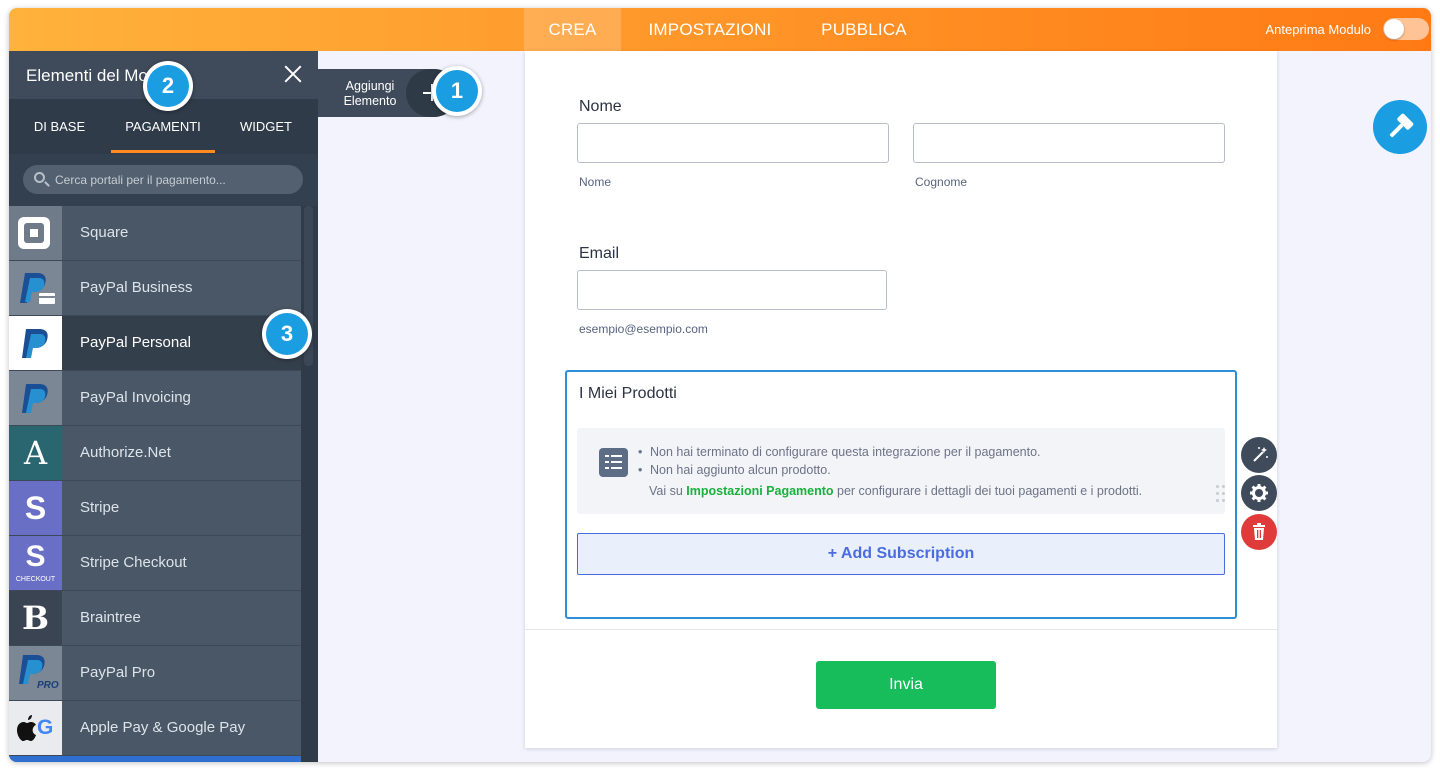 The height and width of the screenshot is (772, 1440). Describe the element at coordinates (155, 233) in the screenshot. I see `list-item-square: Square` at that location.